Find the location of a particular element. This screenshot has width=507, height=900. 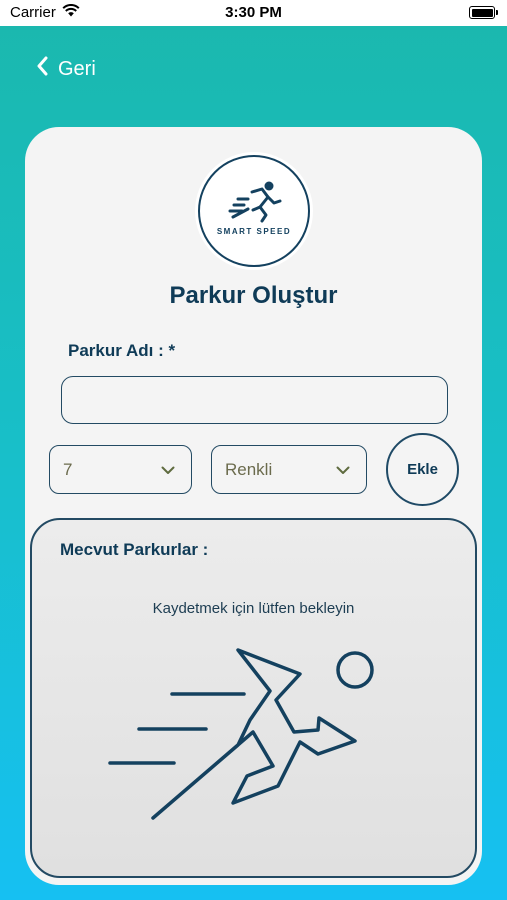

page-title: Parkur Oluştur is located at coordinates (253, 295).